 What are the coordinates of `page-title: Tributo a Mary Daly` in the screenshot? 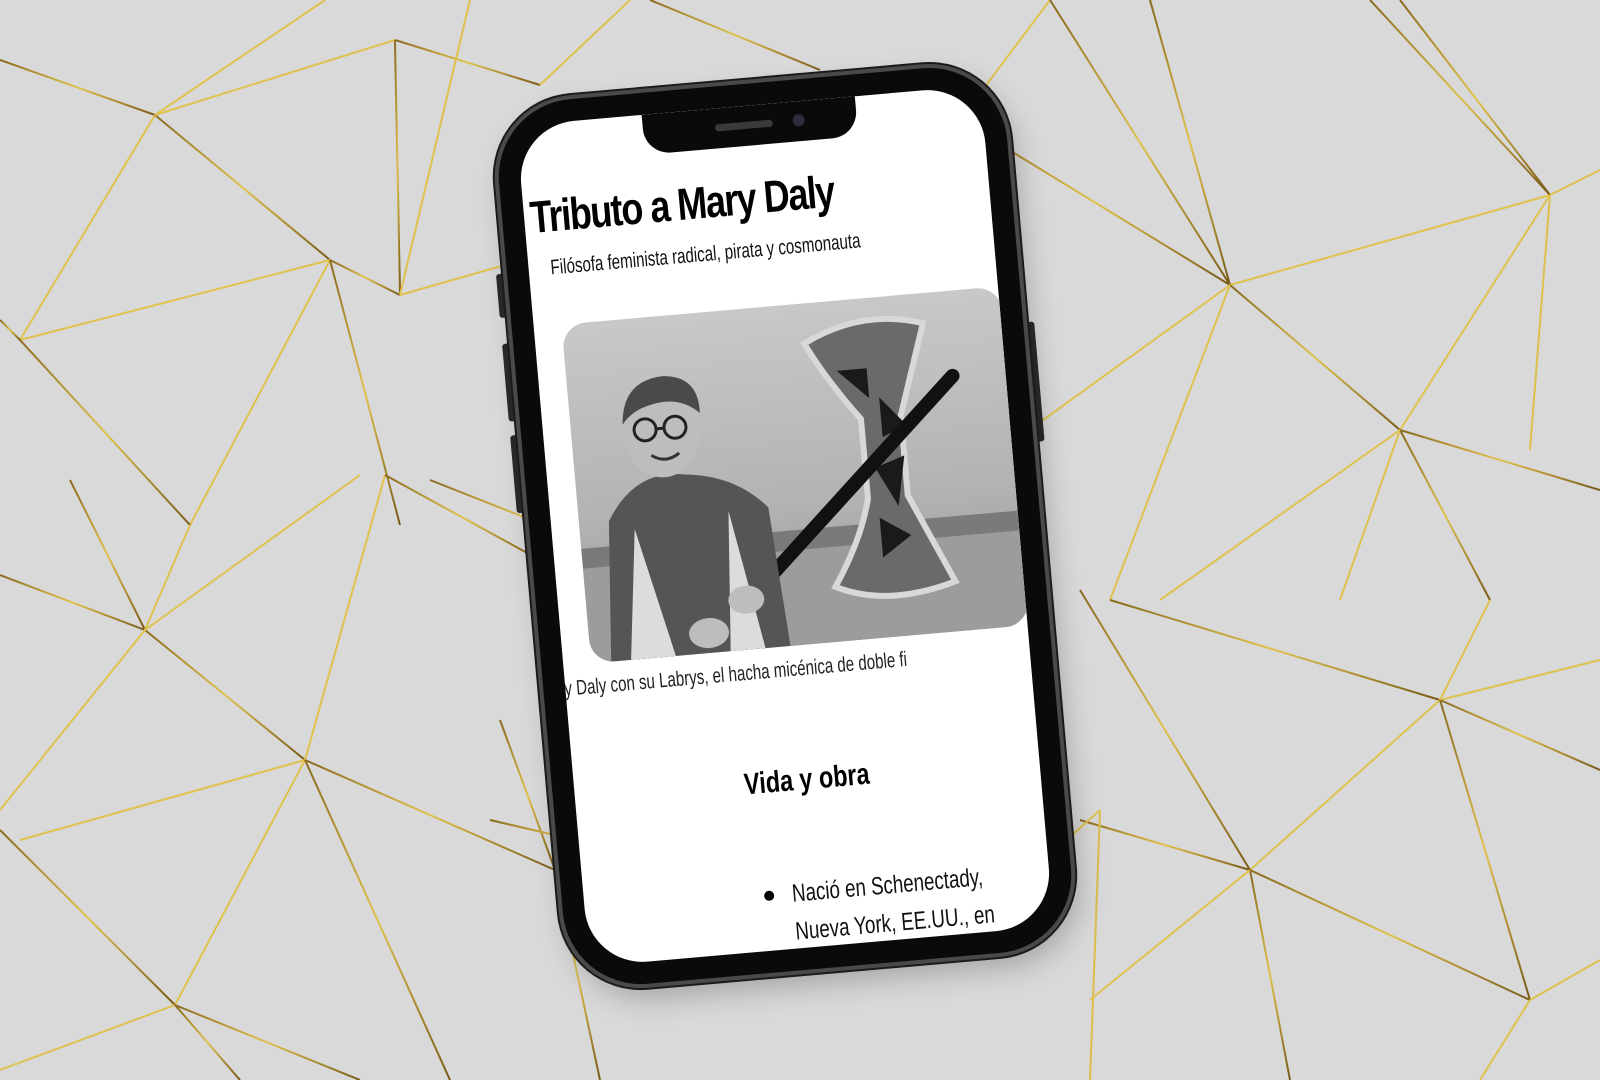 It's located at (681, 204).